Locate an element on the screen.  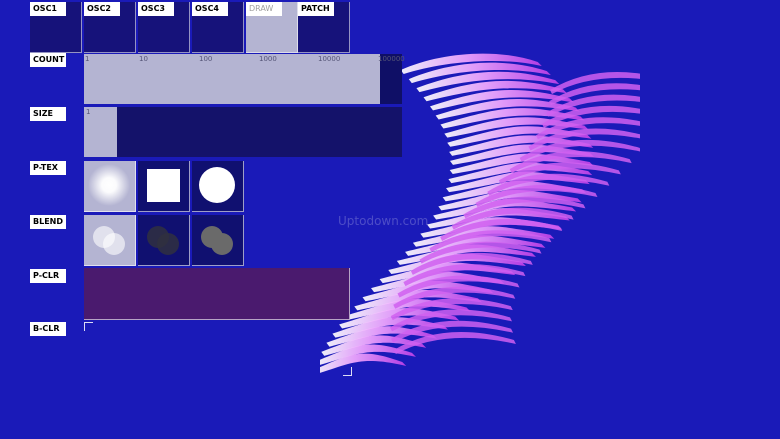
tab-draw-label: DRAW is located at coordinates (264, 9).